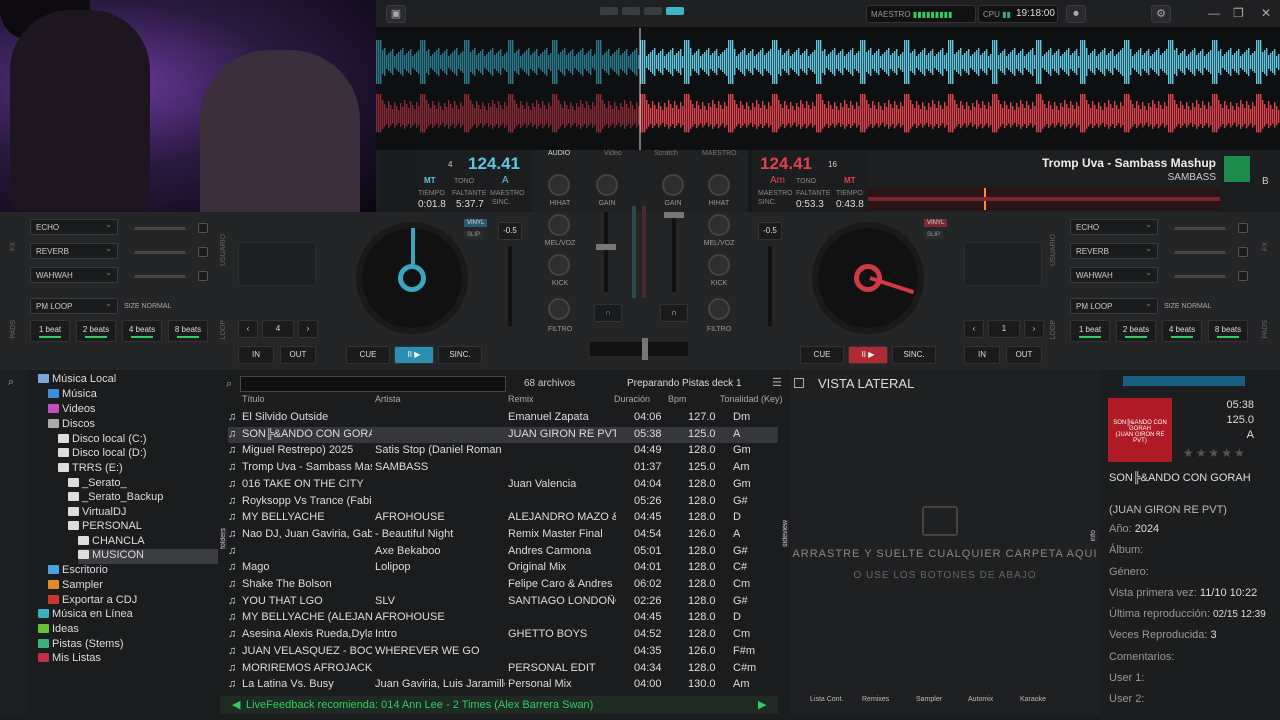  What do you see at coordinates (1090, 331) in the screenshot?
I see `loop-1-beat-right: 1 beat` at bounding box center [1090, 331].